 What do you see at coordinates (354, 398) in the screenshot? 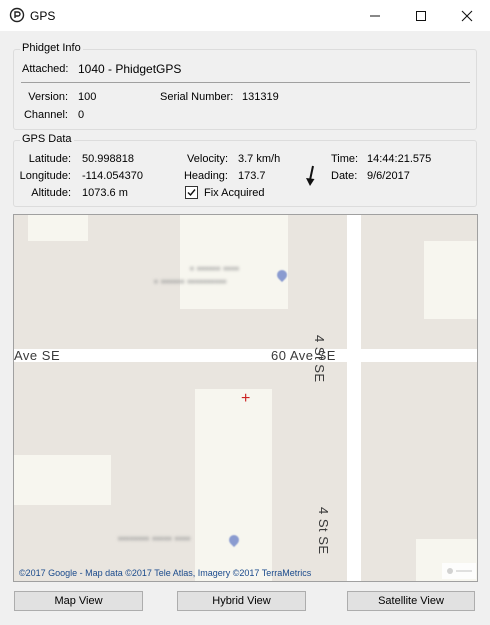
I see `road-4-st-se` at bounding box center [354, 398].